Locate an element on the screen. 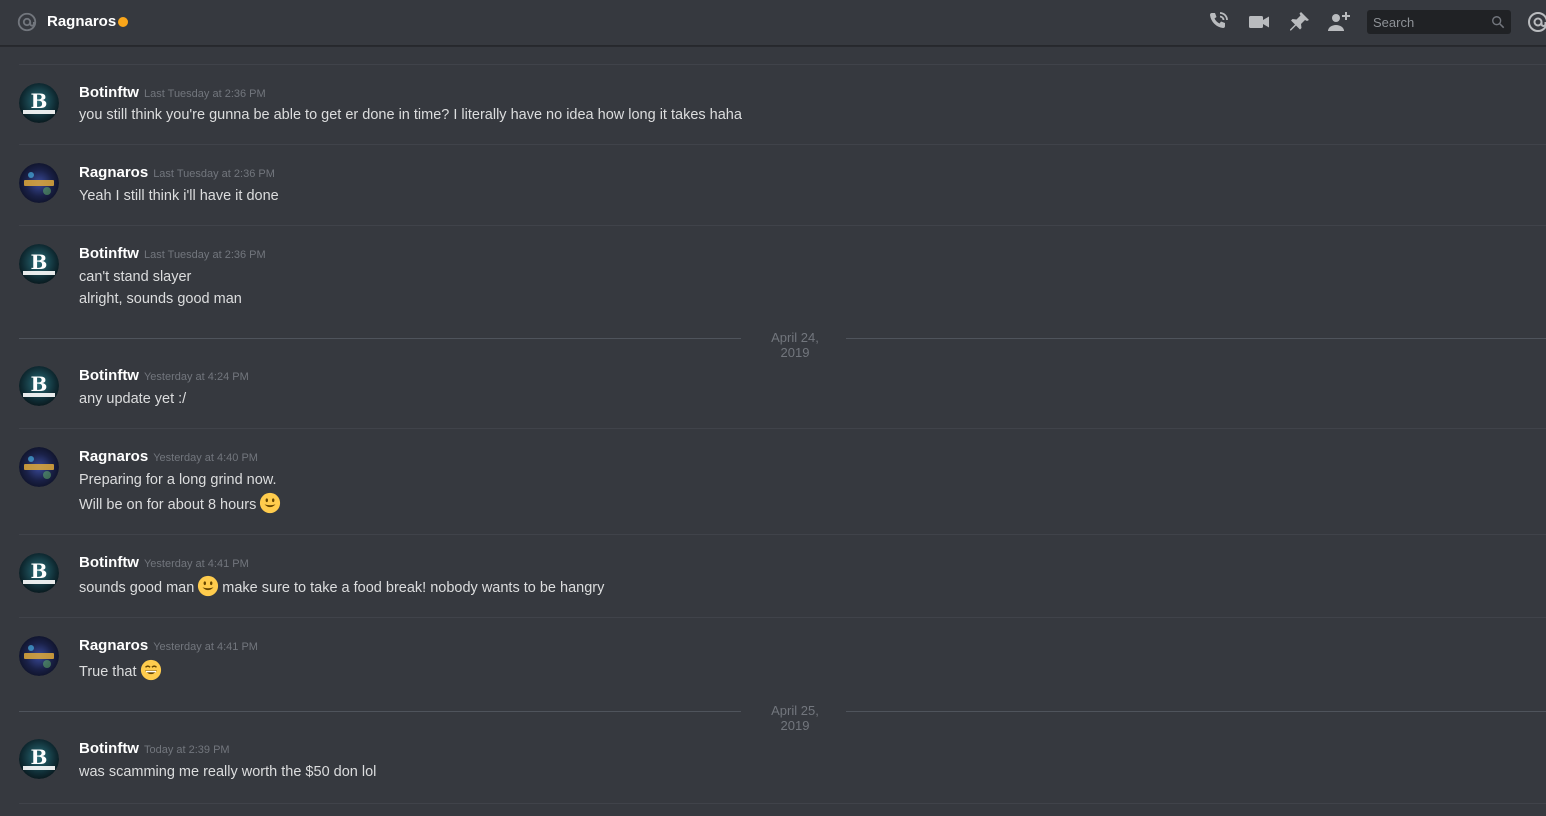  status-indicator is located at coordinates (123, 22).